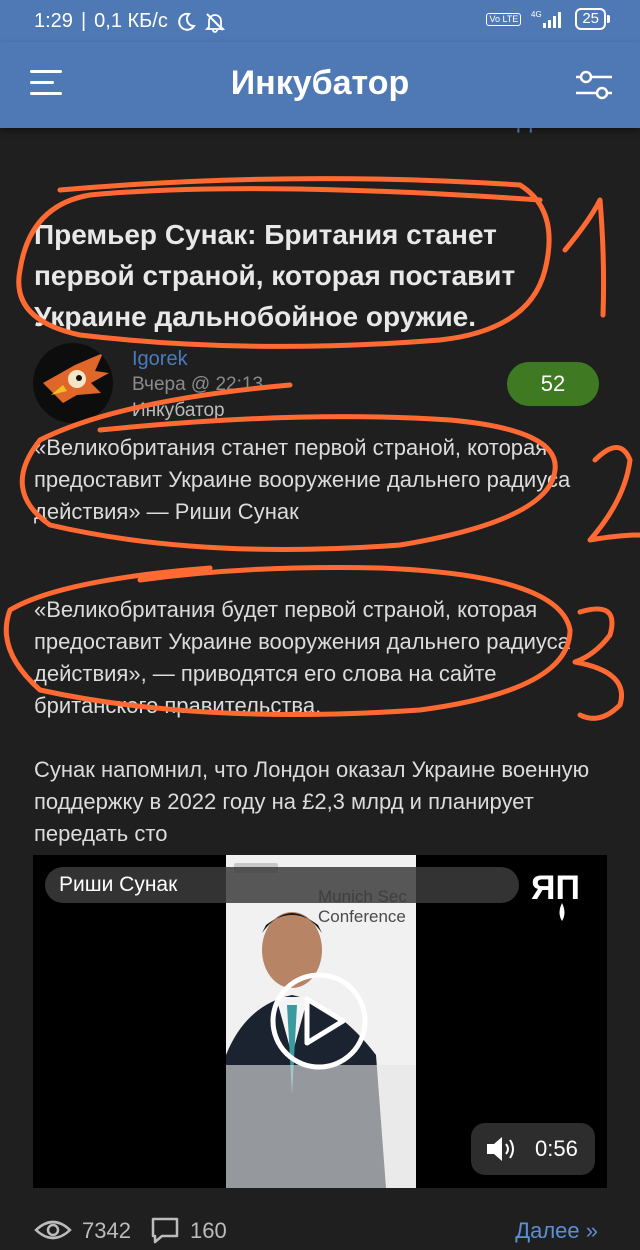  I want to click on community-name: Инкубатор, so click(178, 411).